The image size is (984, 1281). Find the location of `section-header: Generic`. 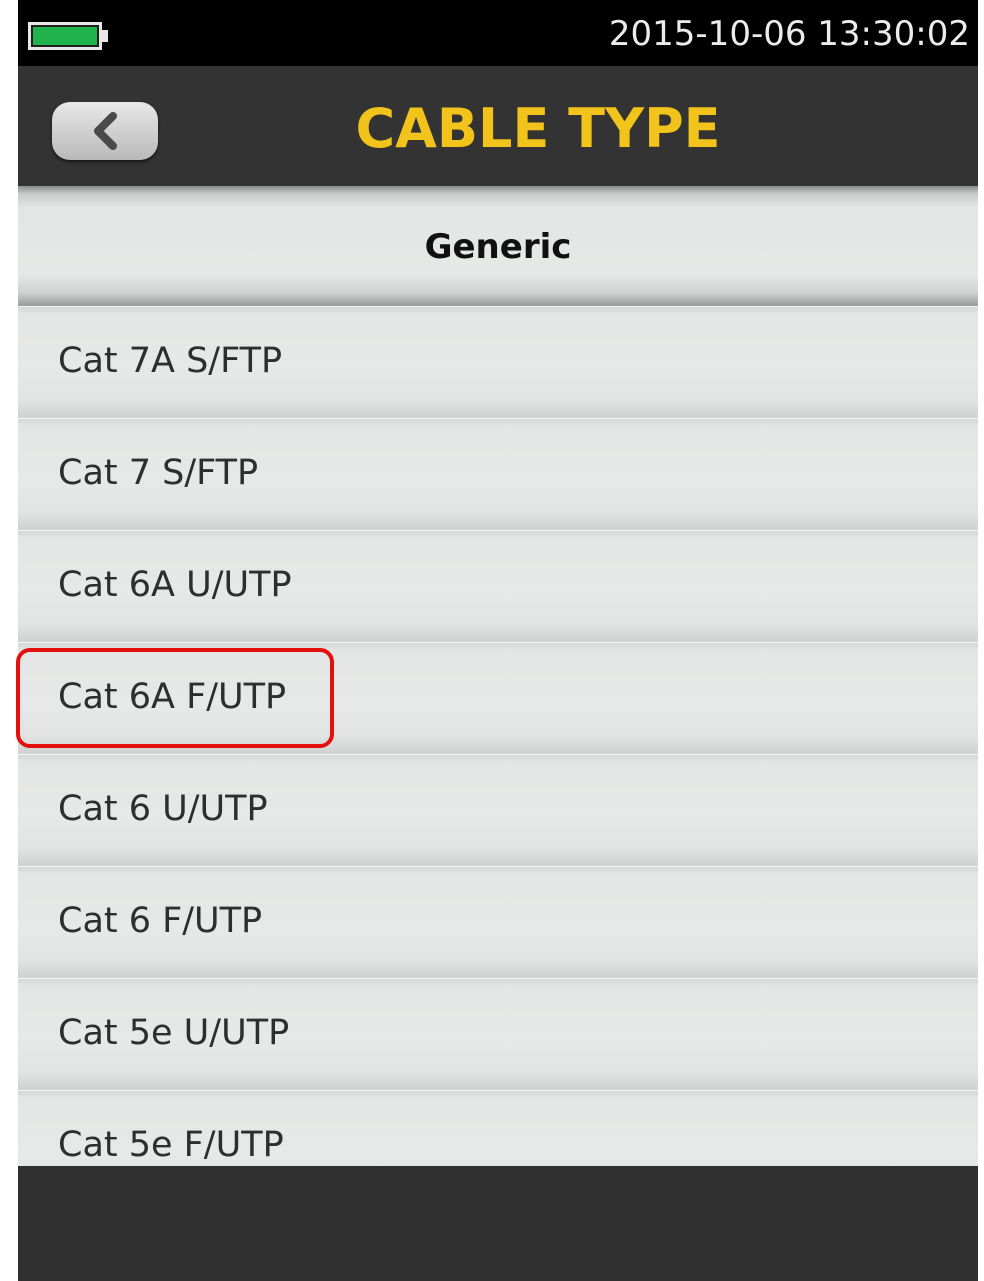

section-header: Generic is located at coordinates (498, 246).